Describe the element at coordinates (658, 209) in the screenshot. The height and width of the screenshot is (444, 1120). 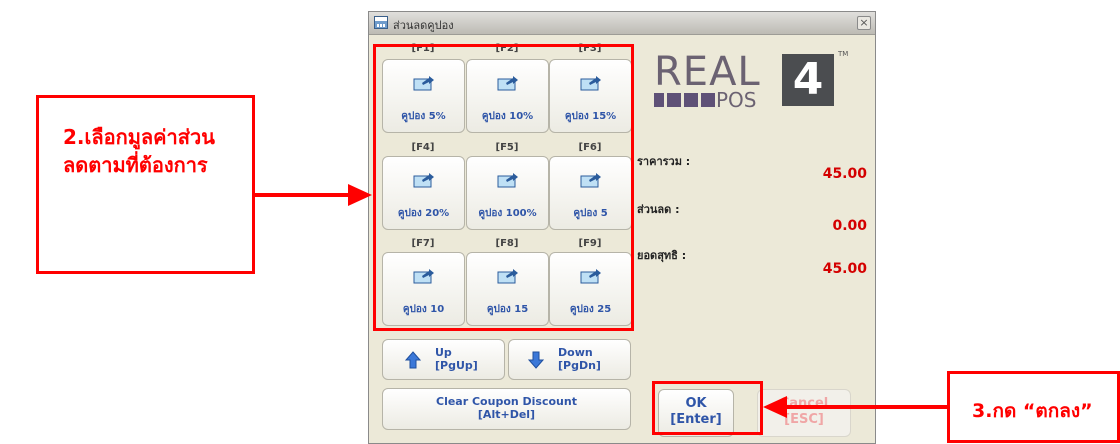
I see `discount-label: ส่วนลด :` at that location.